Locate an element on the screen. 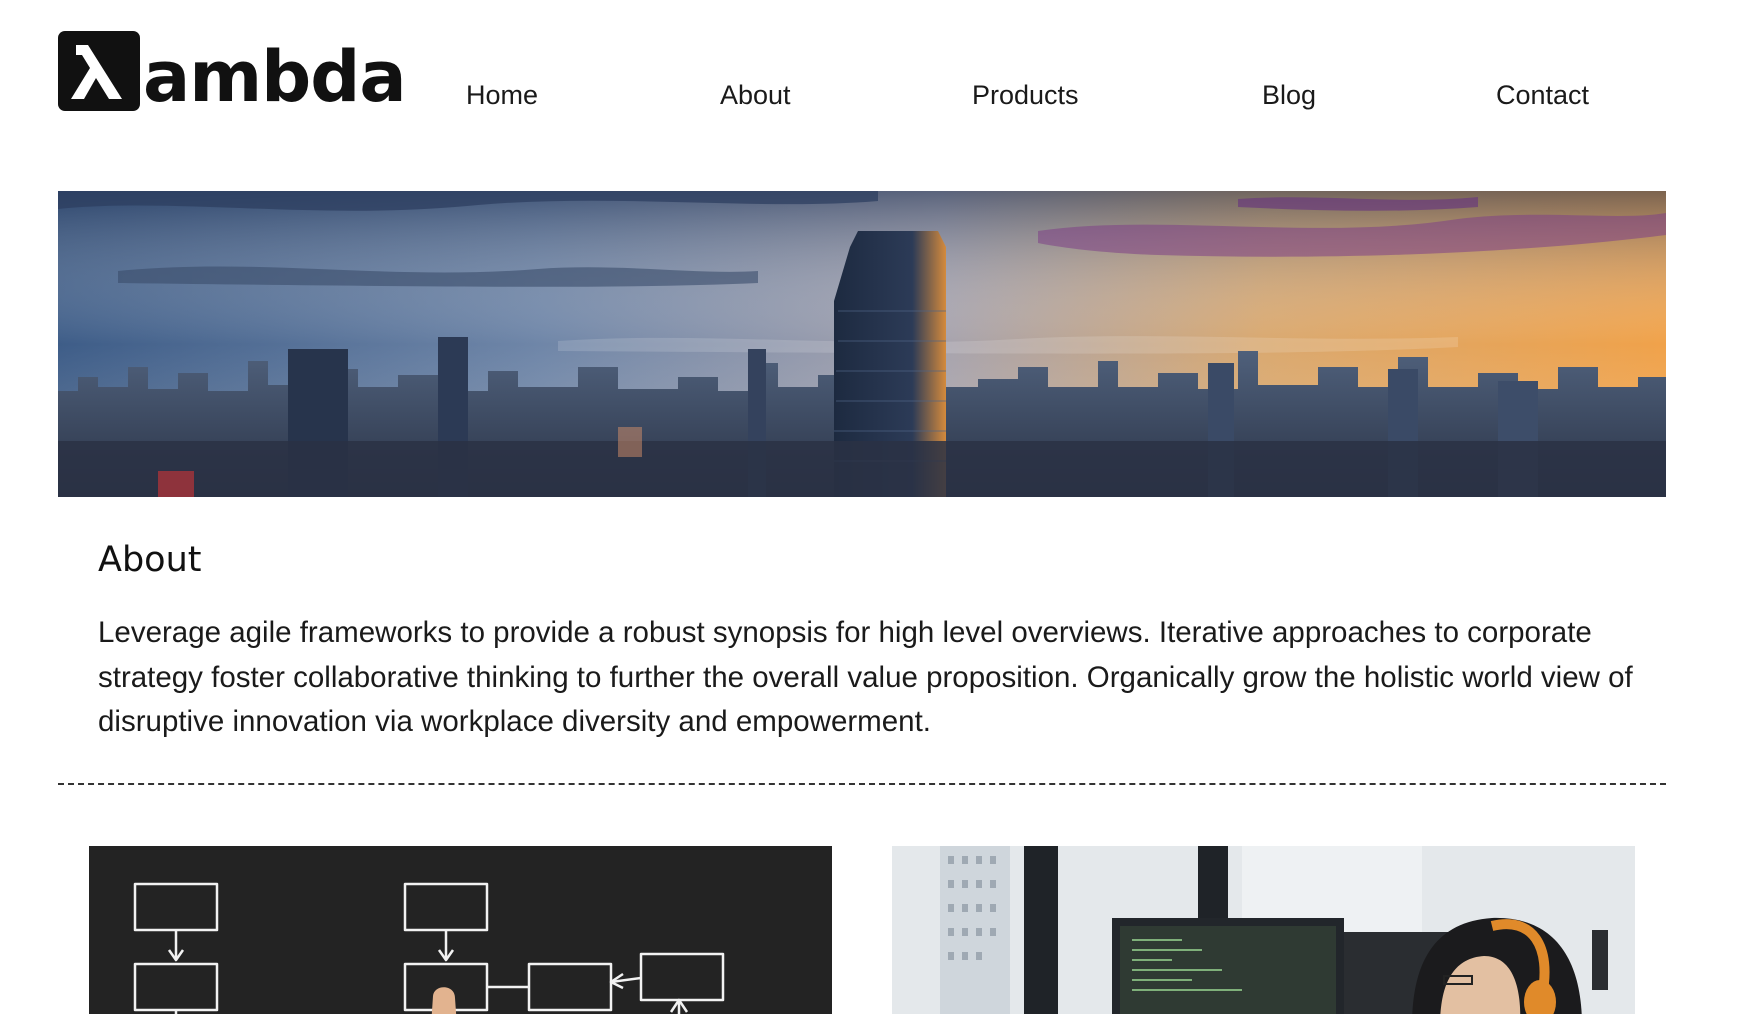  section-divider is located at coordinates (862, 784).